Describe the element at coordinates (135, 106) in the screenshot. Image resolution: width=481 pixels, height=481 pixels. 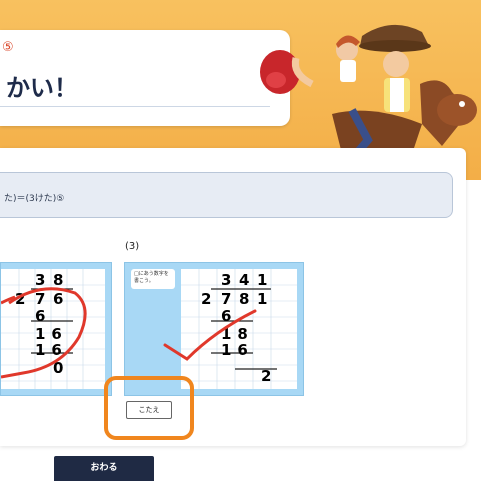
I see `title-divider` at that location.